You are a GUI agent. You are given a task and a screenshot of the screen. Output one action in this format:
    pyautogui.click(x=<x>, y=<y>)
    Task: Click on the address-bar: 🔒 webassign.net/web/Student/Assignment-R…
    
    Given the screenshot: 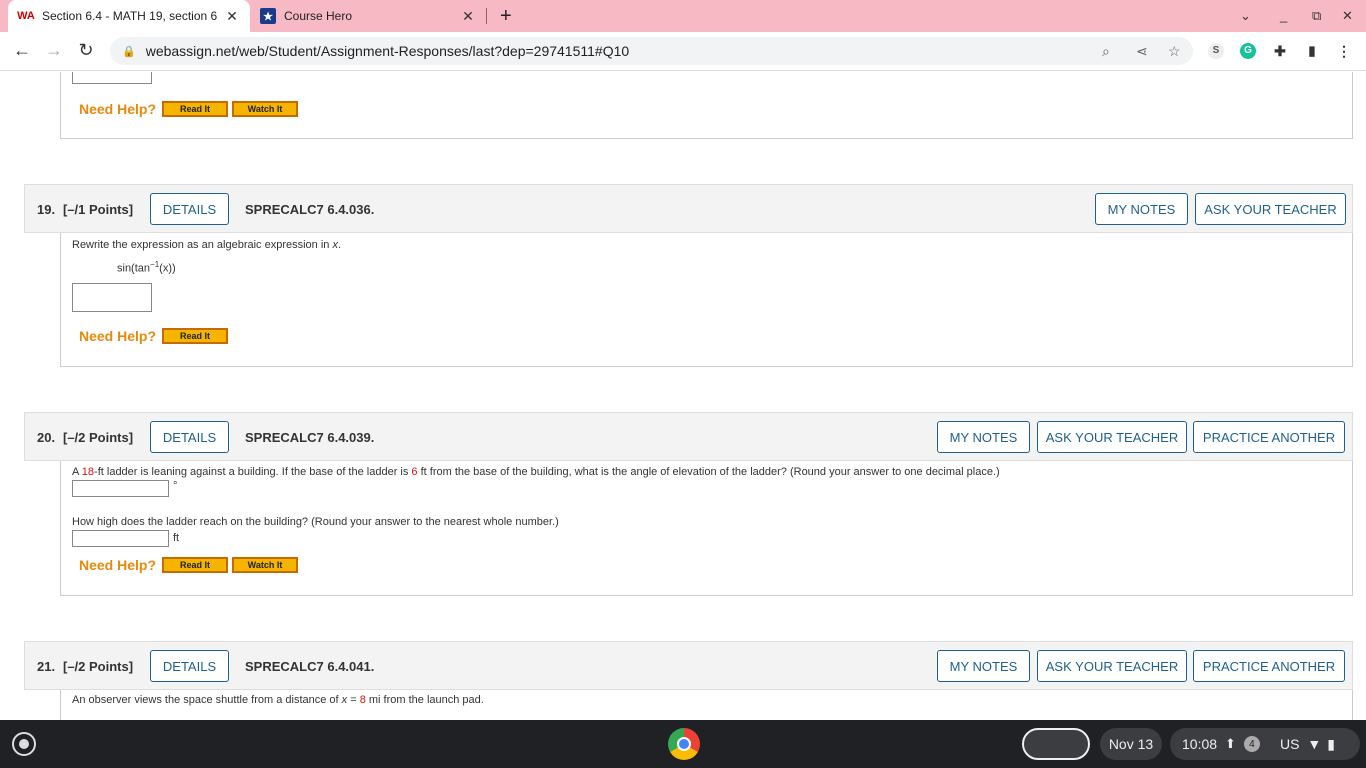 What is the action you would take?
    pyautogui.click(x=651, y=51)
    